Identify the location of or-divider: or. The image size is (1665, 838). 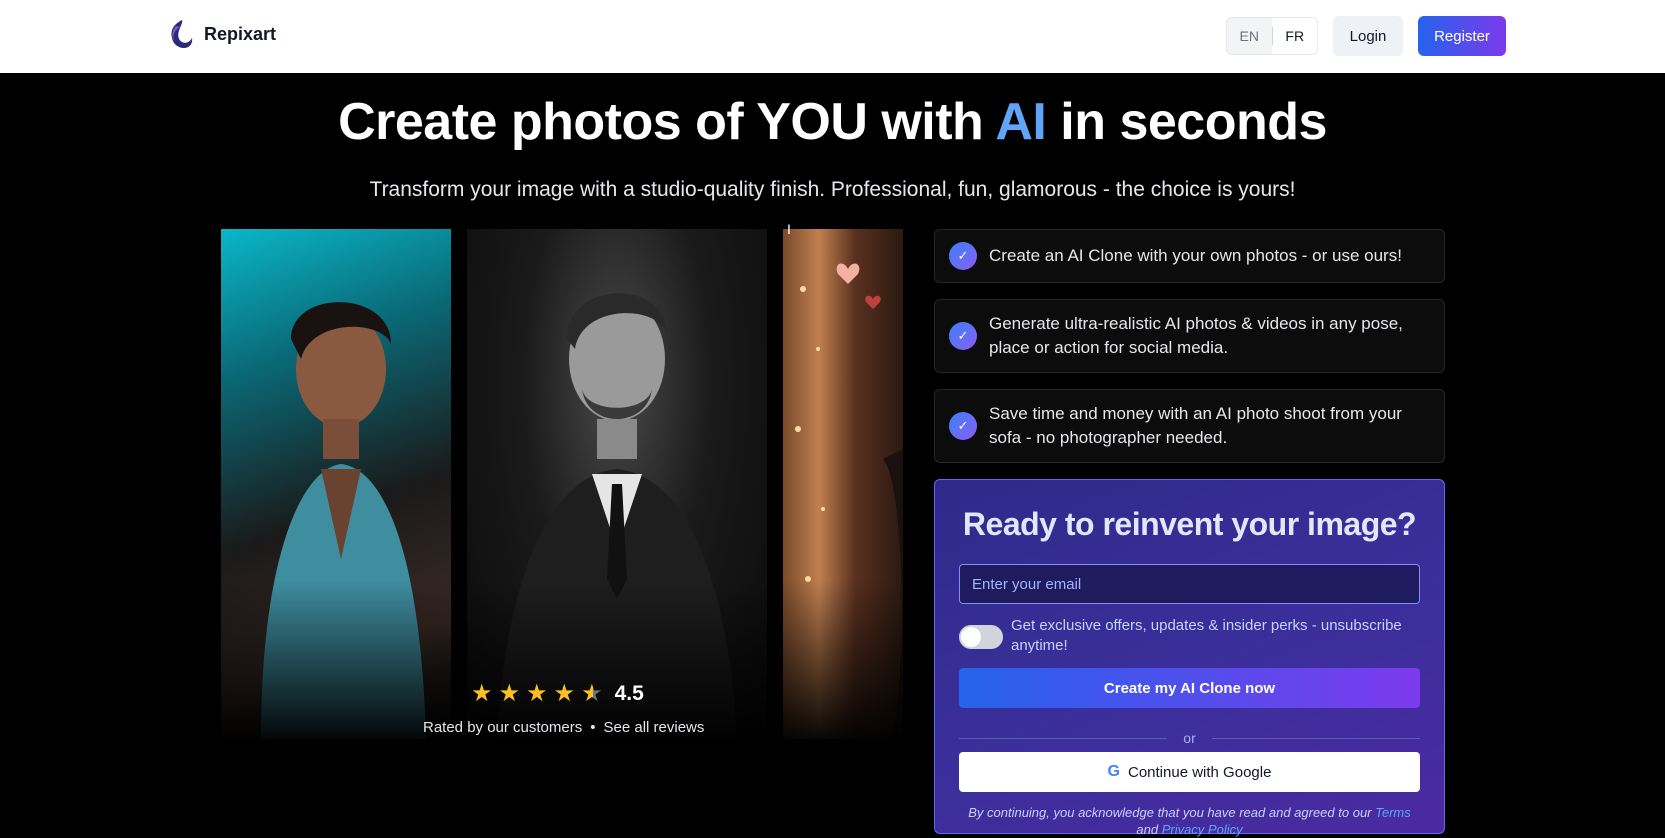
(1190, 738).